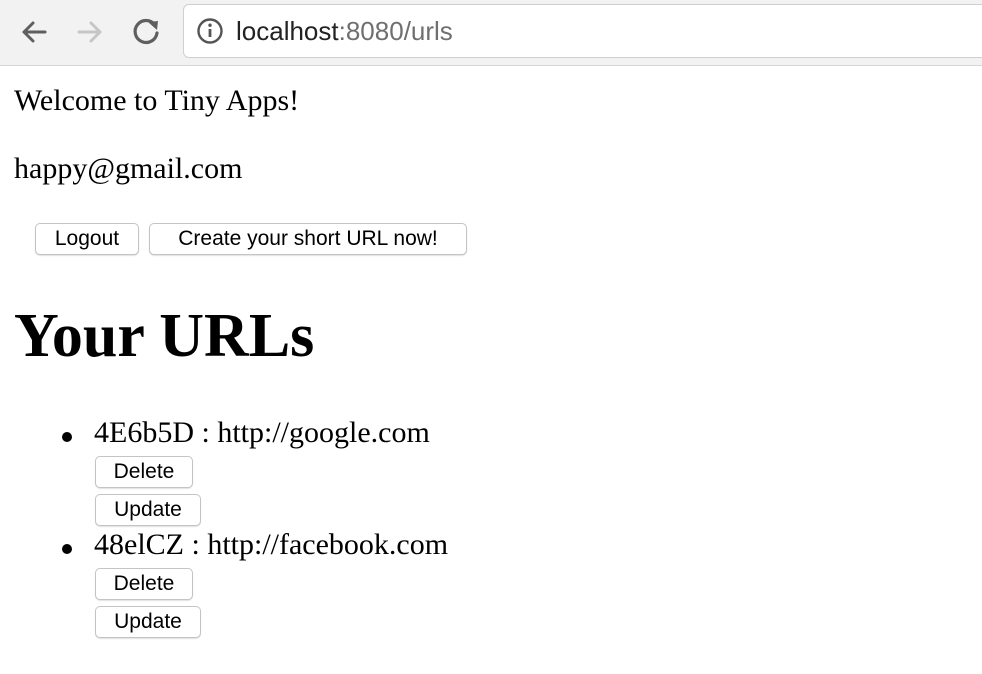  I want to click on forward-button, so click(90, 32).